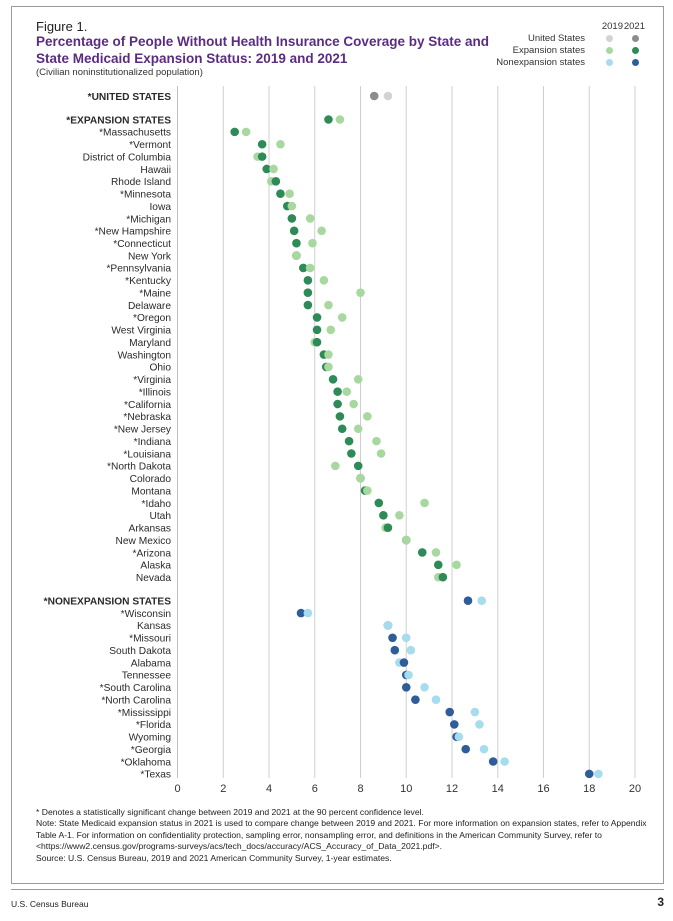  Describe the element at coordinates (141, 331) in the screenshot. I see `state-label: West Virginia` at that location.